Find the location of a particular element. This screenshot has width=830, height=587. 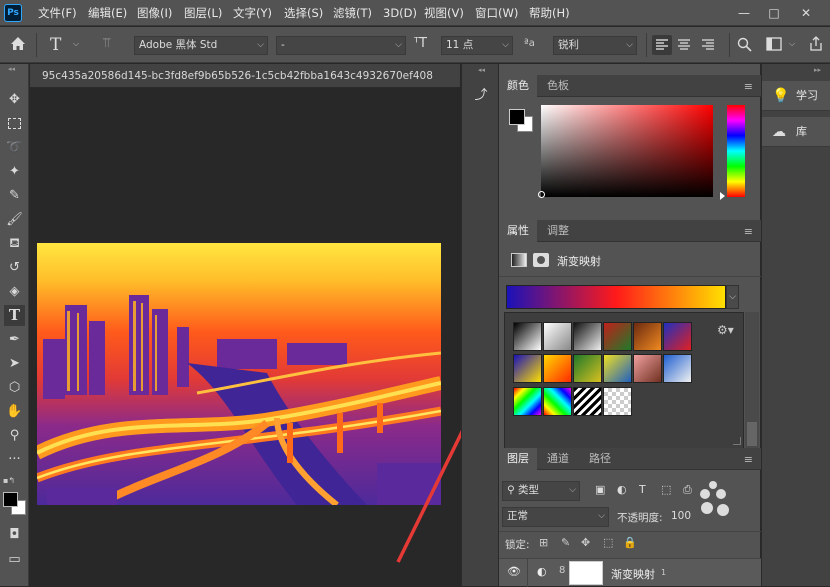

close-button: ✕ is located at coordinates (806, 13).